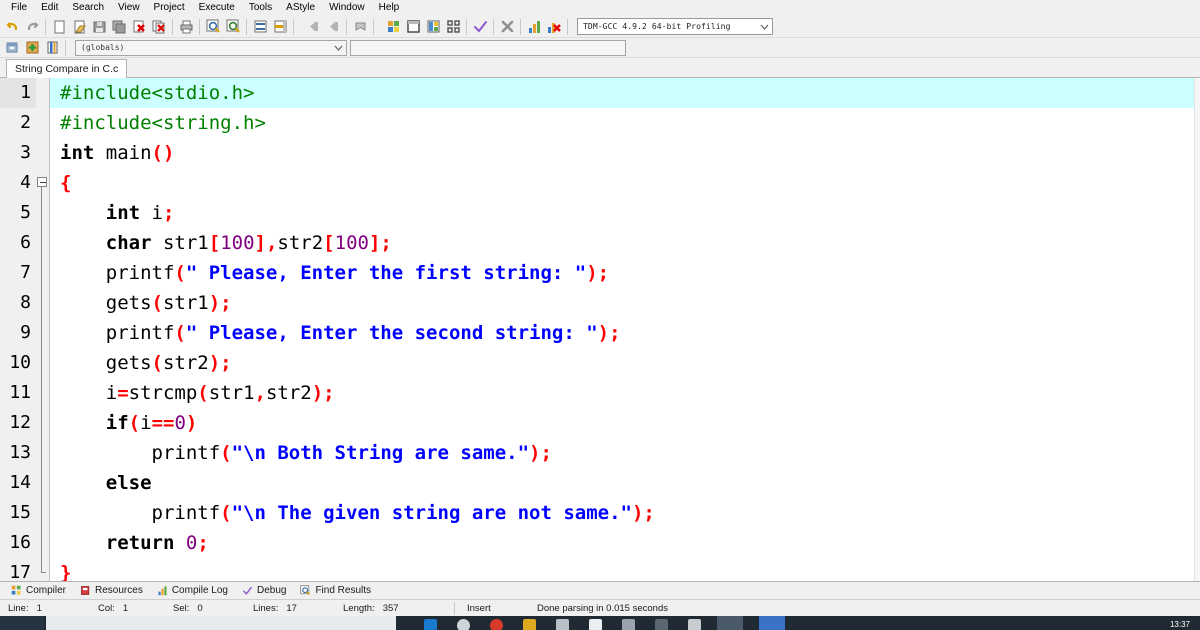 This screenshot has width=1200, height=630. Describe the element at coordinates (675, 26) in the screenshot. I see `compiler-select: TDM-GCC 4.9.2 64-bit Profiling` at that location.